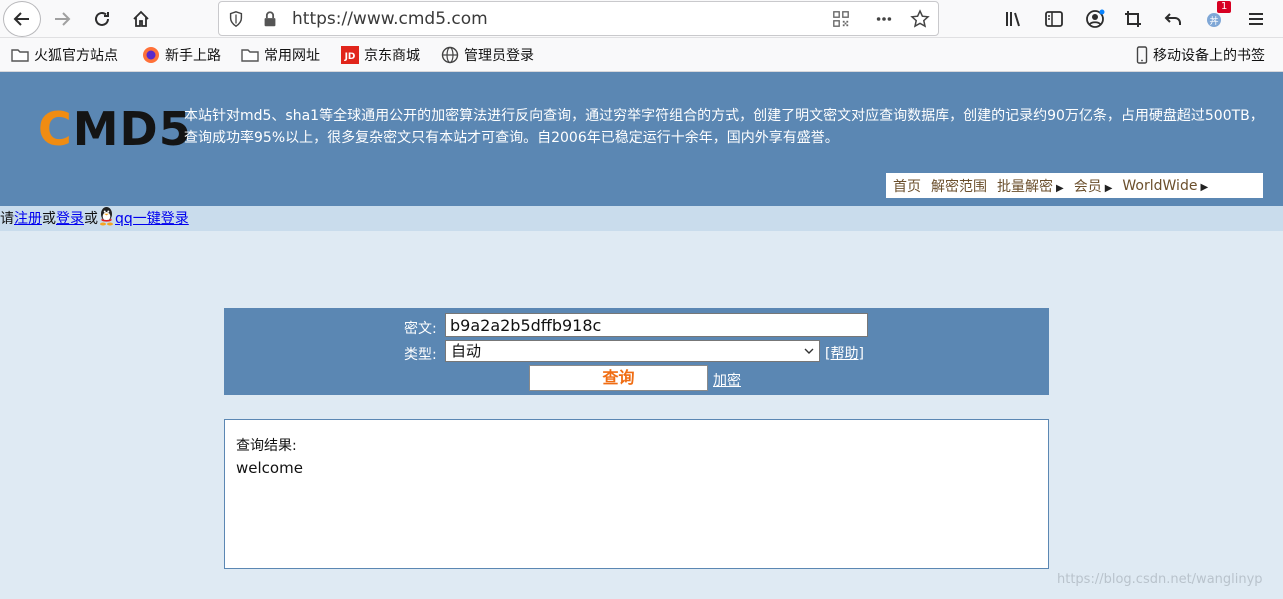  I want to click on back-button, so click(22, 19).